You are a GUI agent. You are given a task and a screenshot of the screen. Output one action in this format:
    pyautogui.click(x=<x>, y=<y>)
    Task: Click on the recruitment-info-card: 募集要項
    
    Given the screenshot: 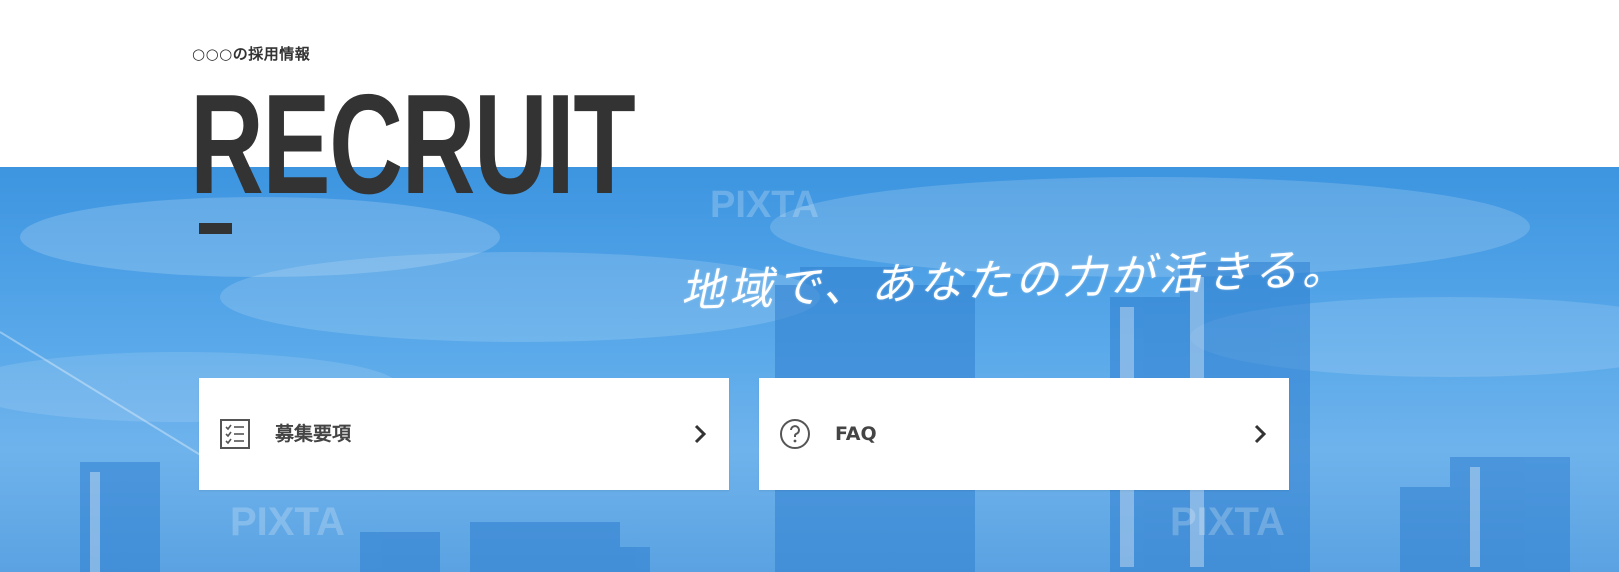 What is the action you would take?
    pyautogui.click(x=464, y=434)
    